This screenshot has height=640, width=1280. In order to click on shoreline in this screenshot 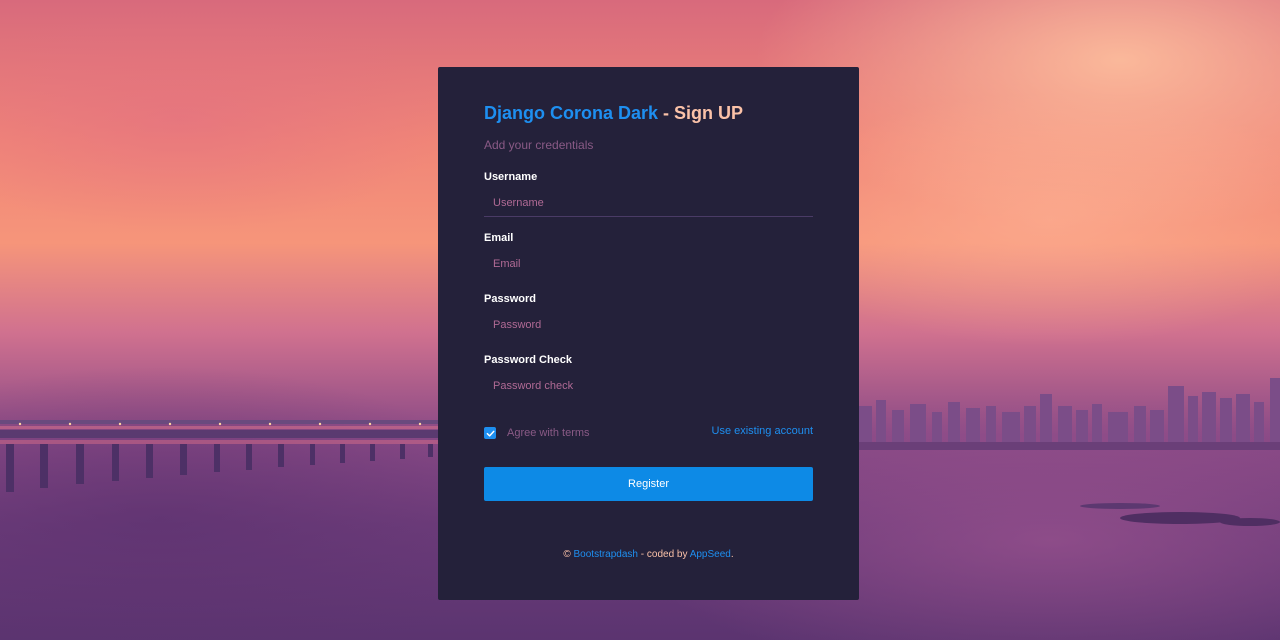, I will do `click(1180, 514)`.